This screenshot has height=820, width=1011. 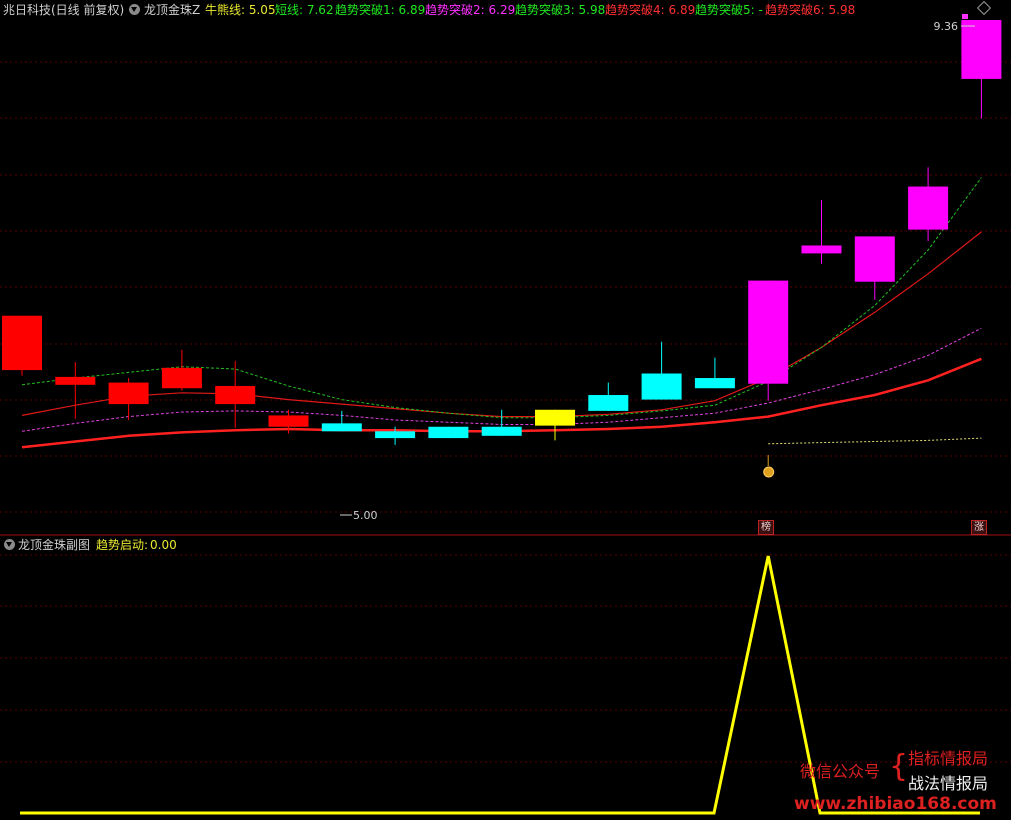 I want to click on watermark-wechat: 微信公众号, so click(x=840, y=771).